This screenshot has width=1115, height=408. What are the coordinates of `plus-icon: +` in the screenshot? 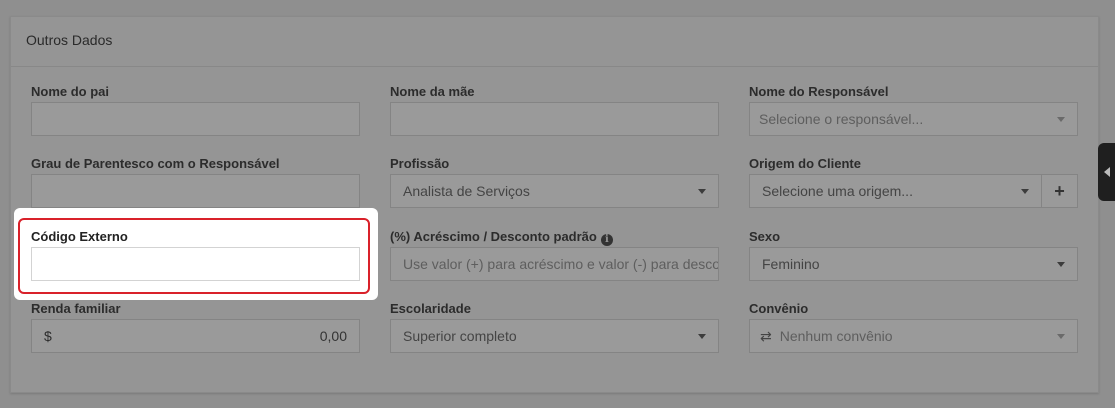 It's located at (1059, 190).